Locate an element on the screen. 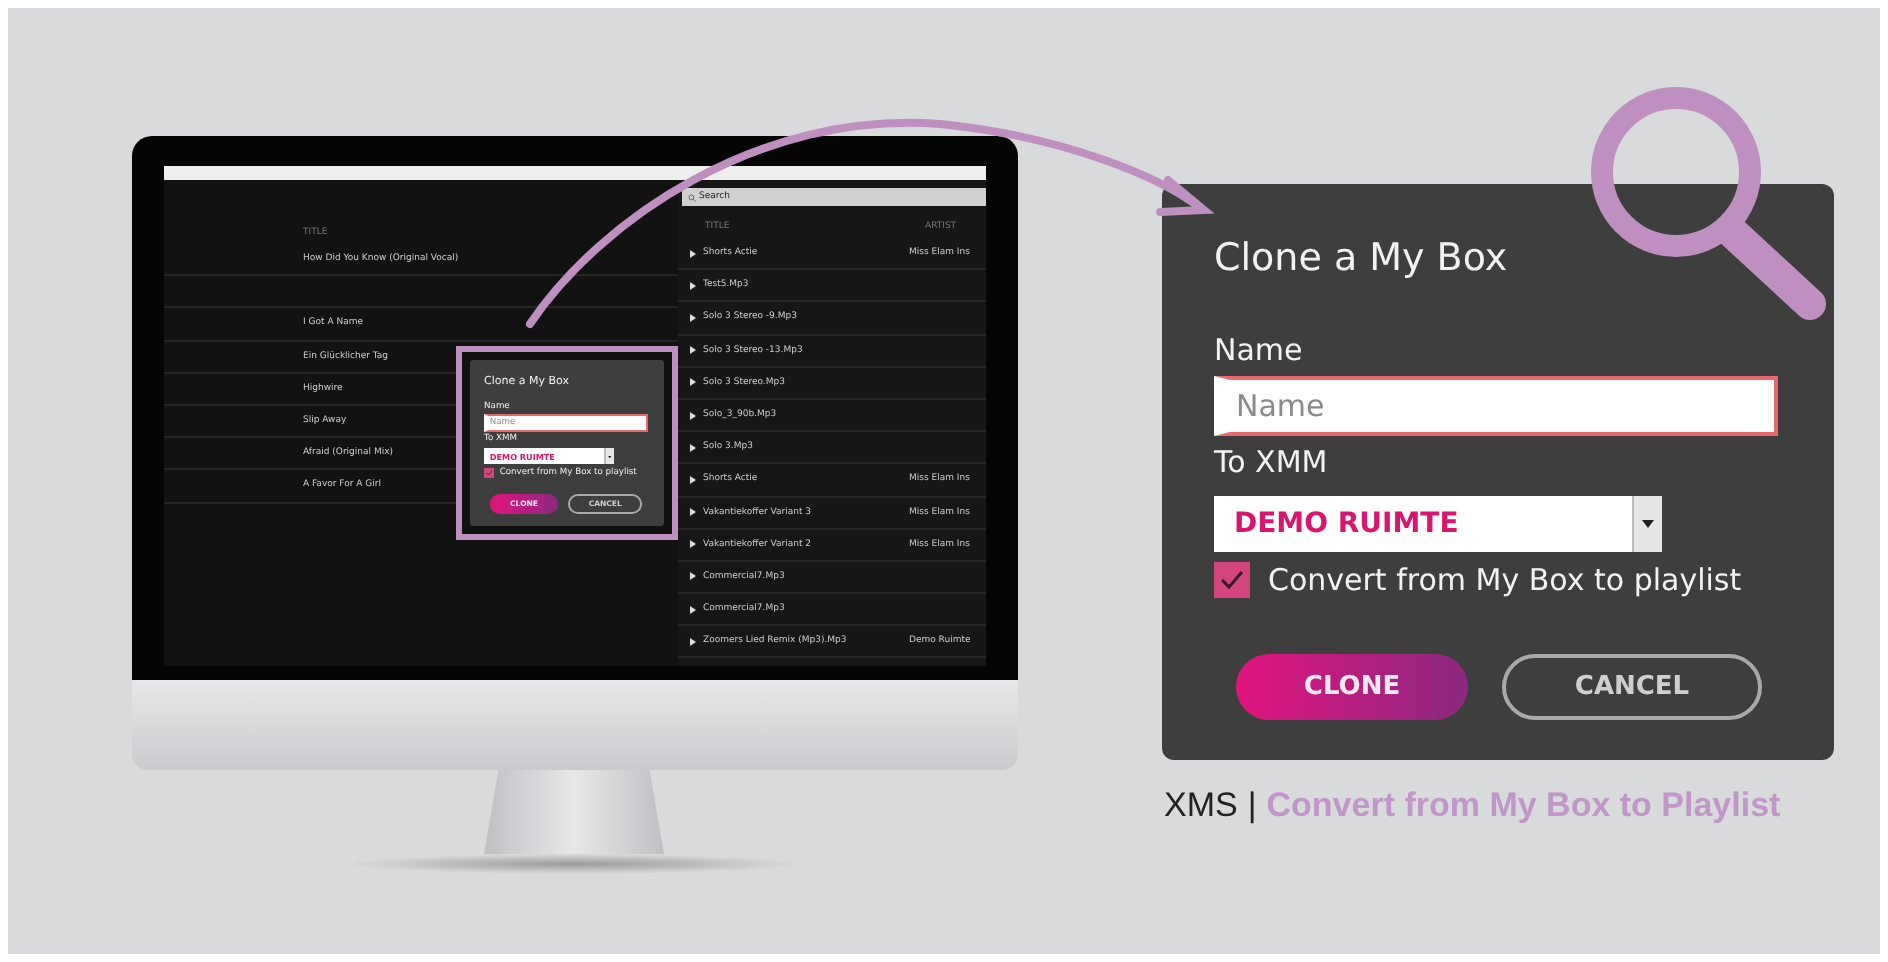 This screenshot has width=1888, height=962. name-input-field: Name is located at coordinates (1496, 406).